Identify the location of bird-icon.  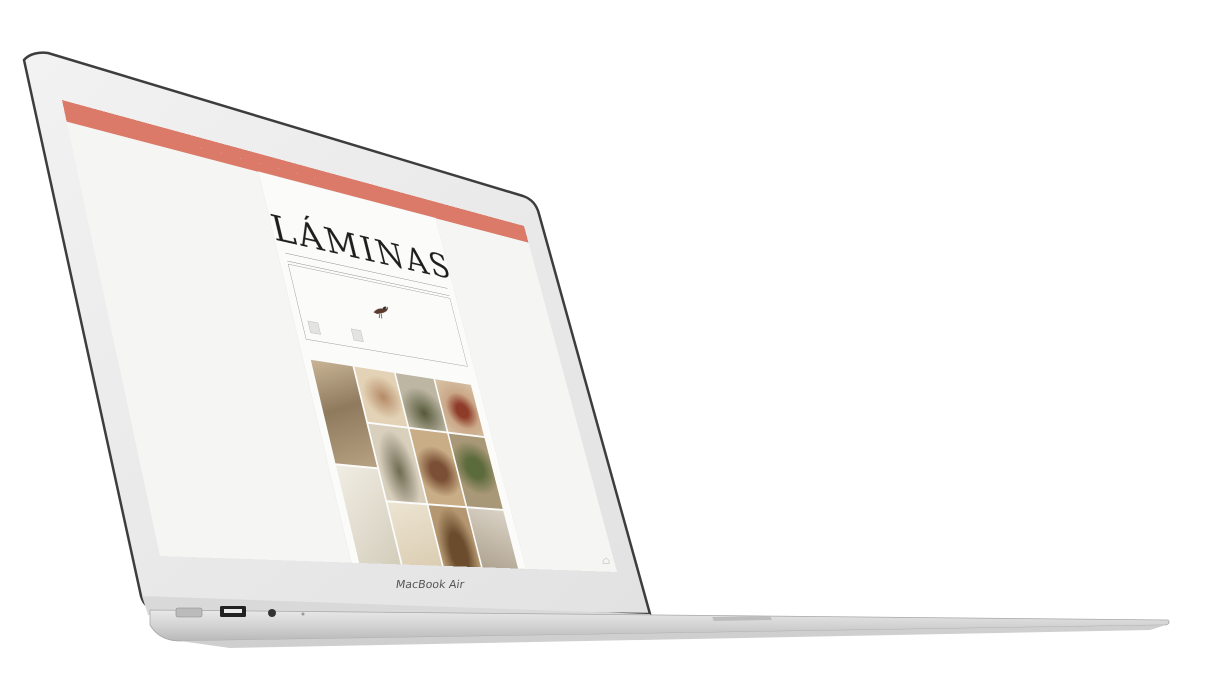
(381, 312).